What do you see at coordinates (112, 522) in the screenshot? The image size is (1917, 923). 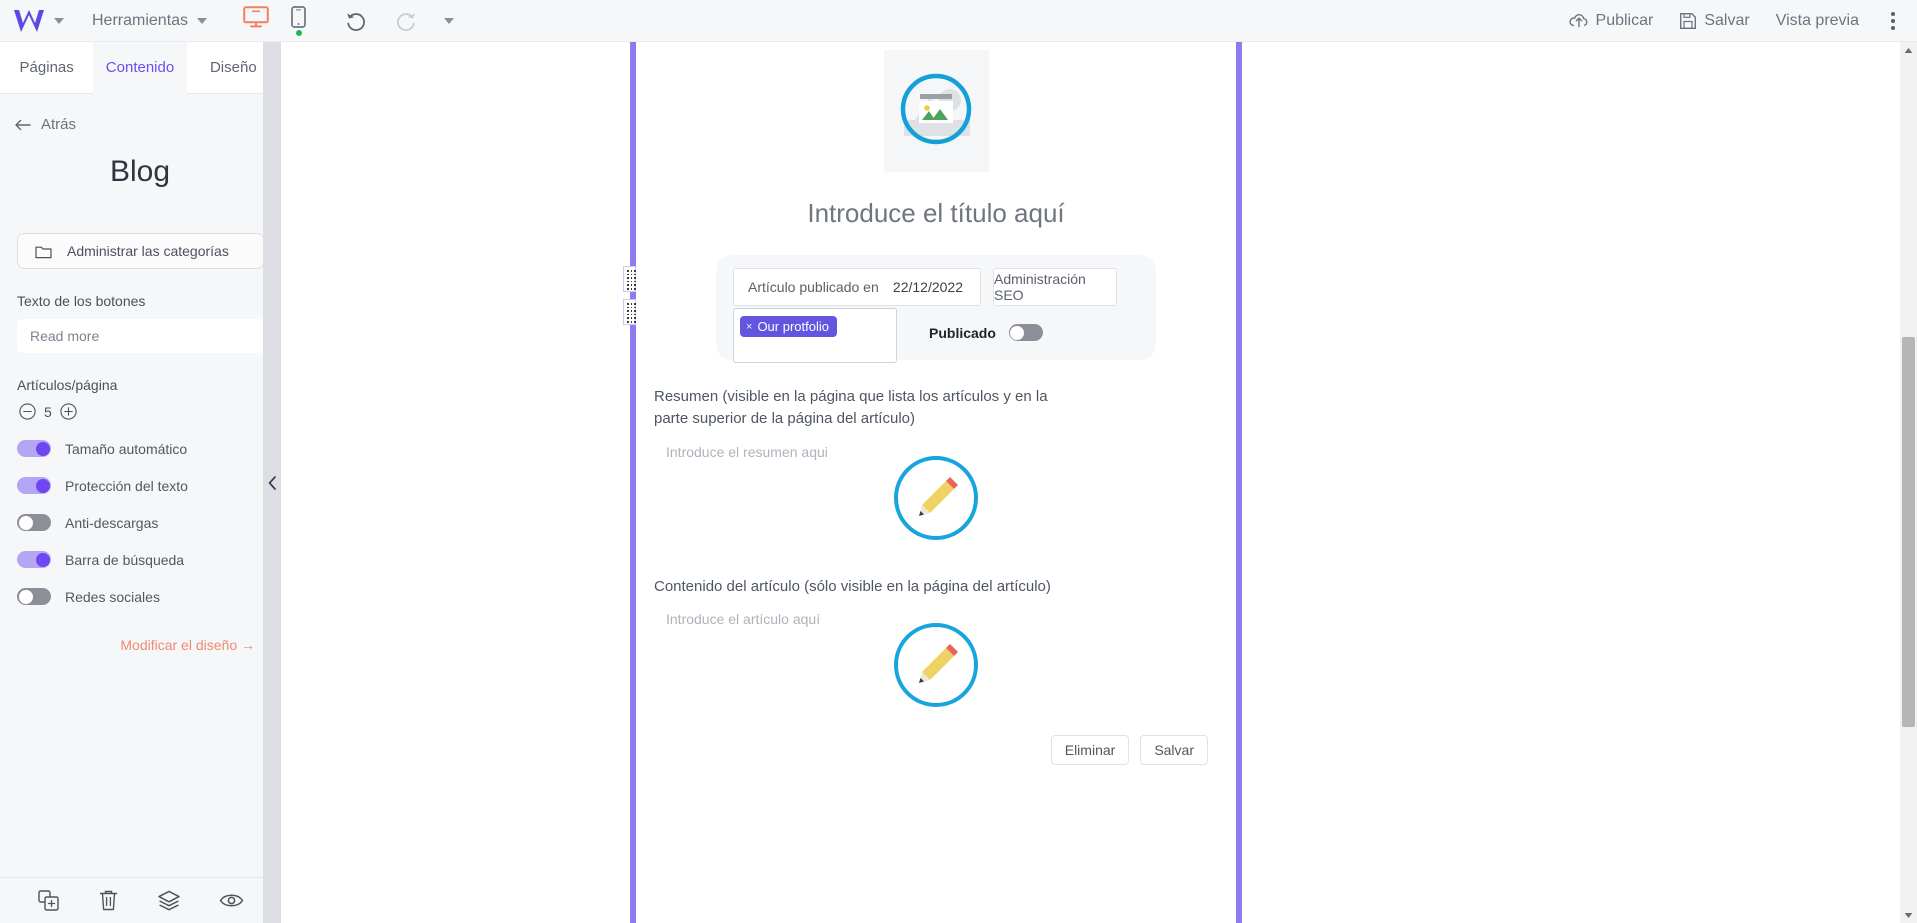 I see `toggle-anti-descargas-label: Anti-descargas` at bounding box center [112, 522].